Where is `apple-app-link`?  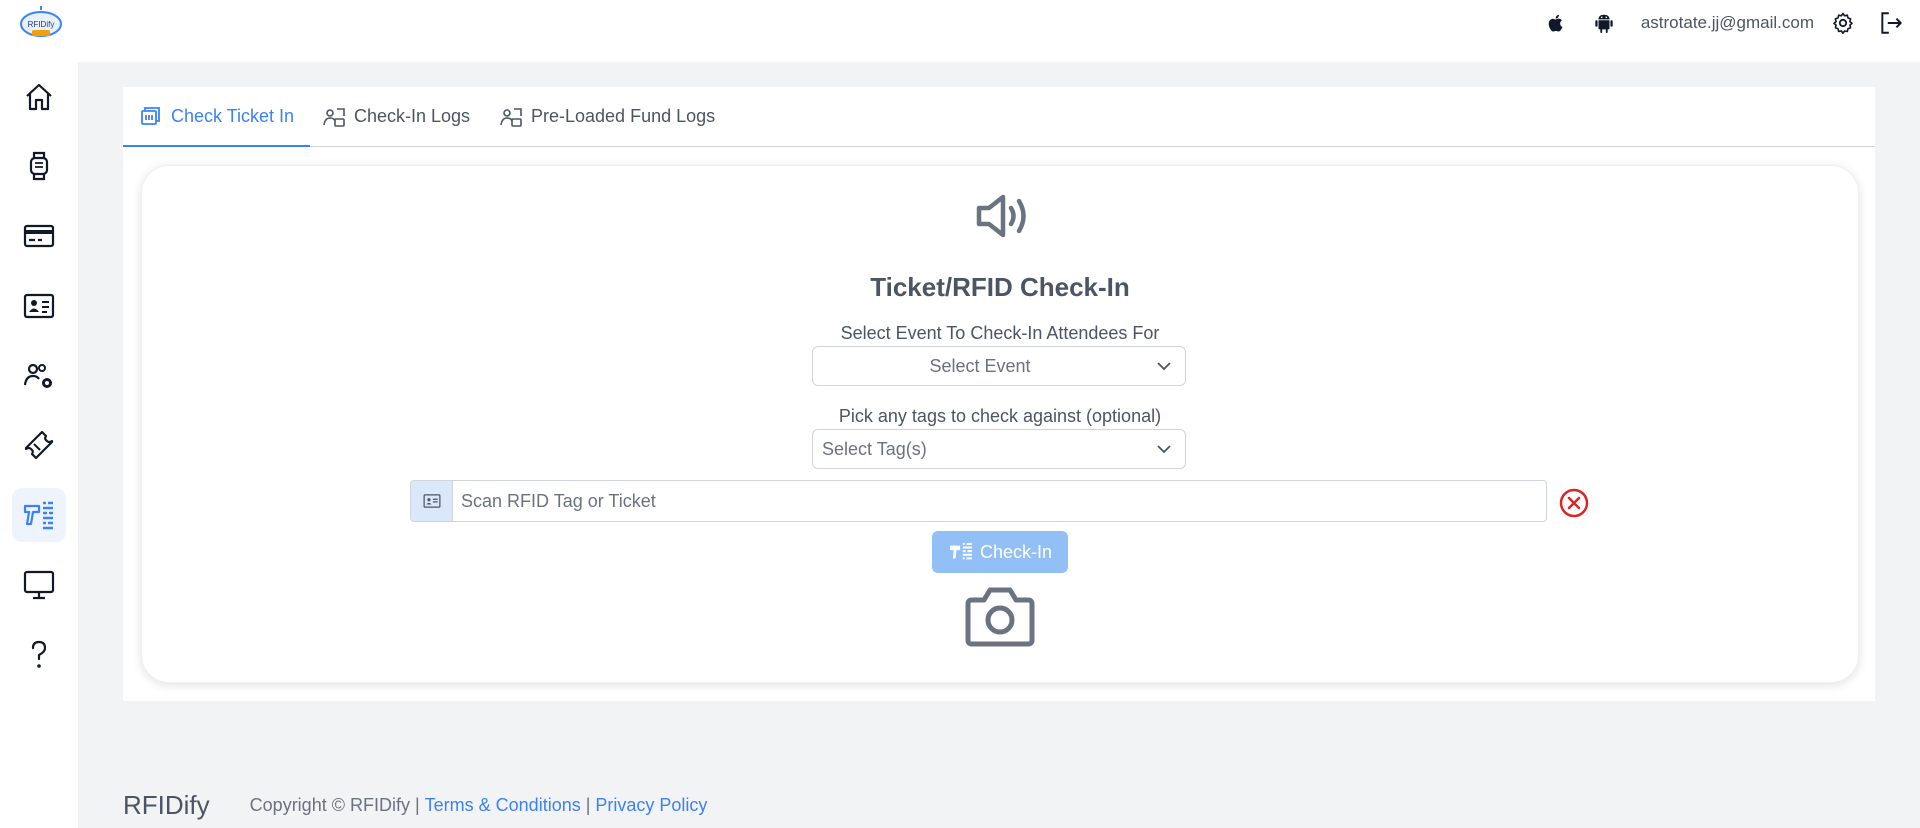 apple-app-link is located at coordinates (1556, 23).